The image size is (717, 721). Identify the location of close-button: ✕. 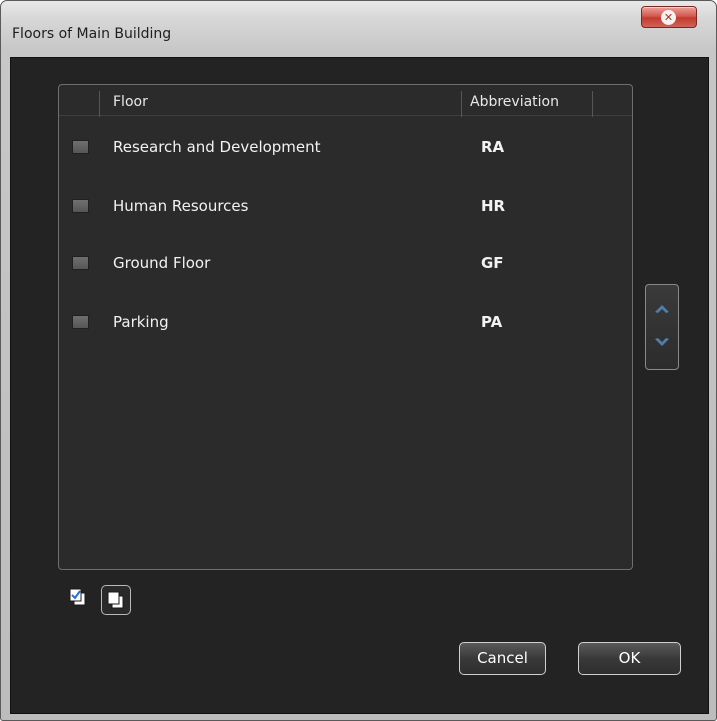
(669, 17).